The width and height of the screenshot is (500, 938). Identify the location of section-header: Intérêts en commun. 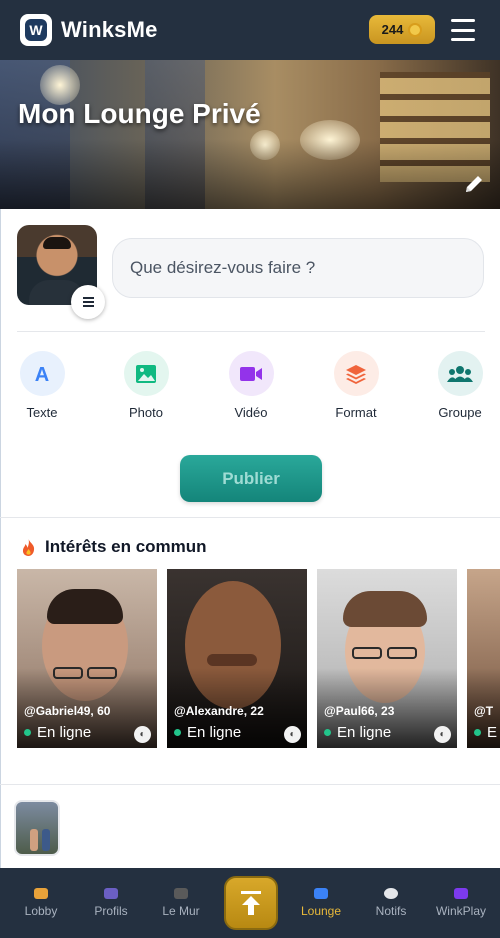
(113, 547).